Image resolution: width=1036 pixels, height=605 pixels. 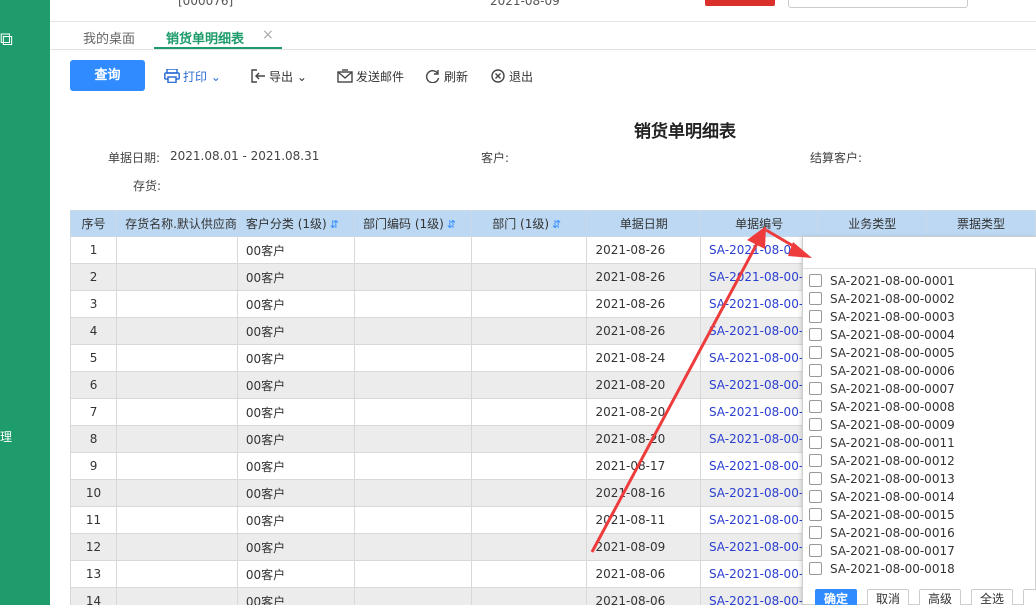 What do you see at coordinates (940, 597) in the screenshot?
I see `advanced-button: 高级` at bounding box center [940, 597].